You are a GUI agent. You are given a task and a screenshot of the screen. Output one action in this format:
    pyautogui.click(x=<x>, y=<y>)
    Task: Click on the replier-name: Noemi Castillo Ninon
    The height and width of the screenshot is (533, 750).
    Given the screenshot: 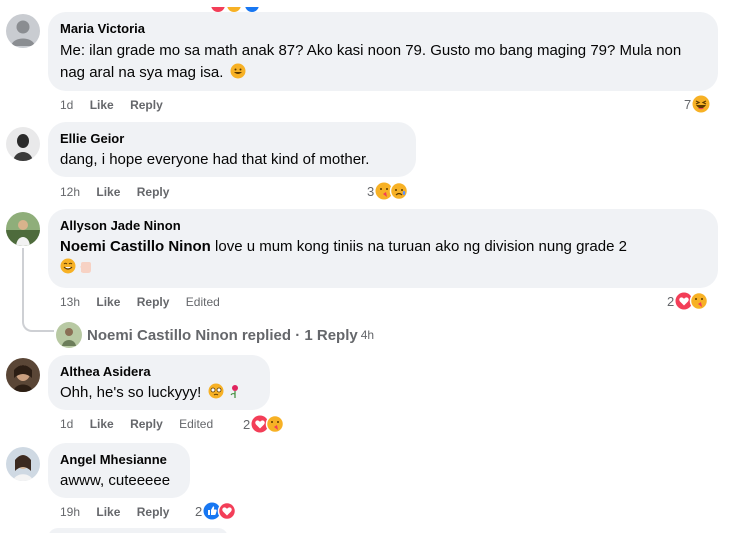 What is the action you would take?
    pyautogui.click(x=162, y=335)
    